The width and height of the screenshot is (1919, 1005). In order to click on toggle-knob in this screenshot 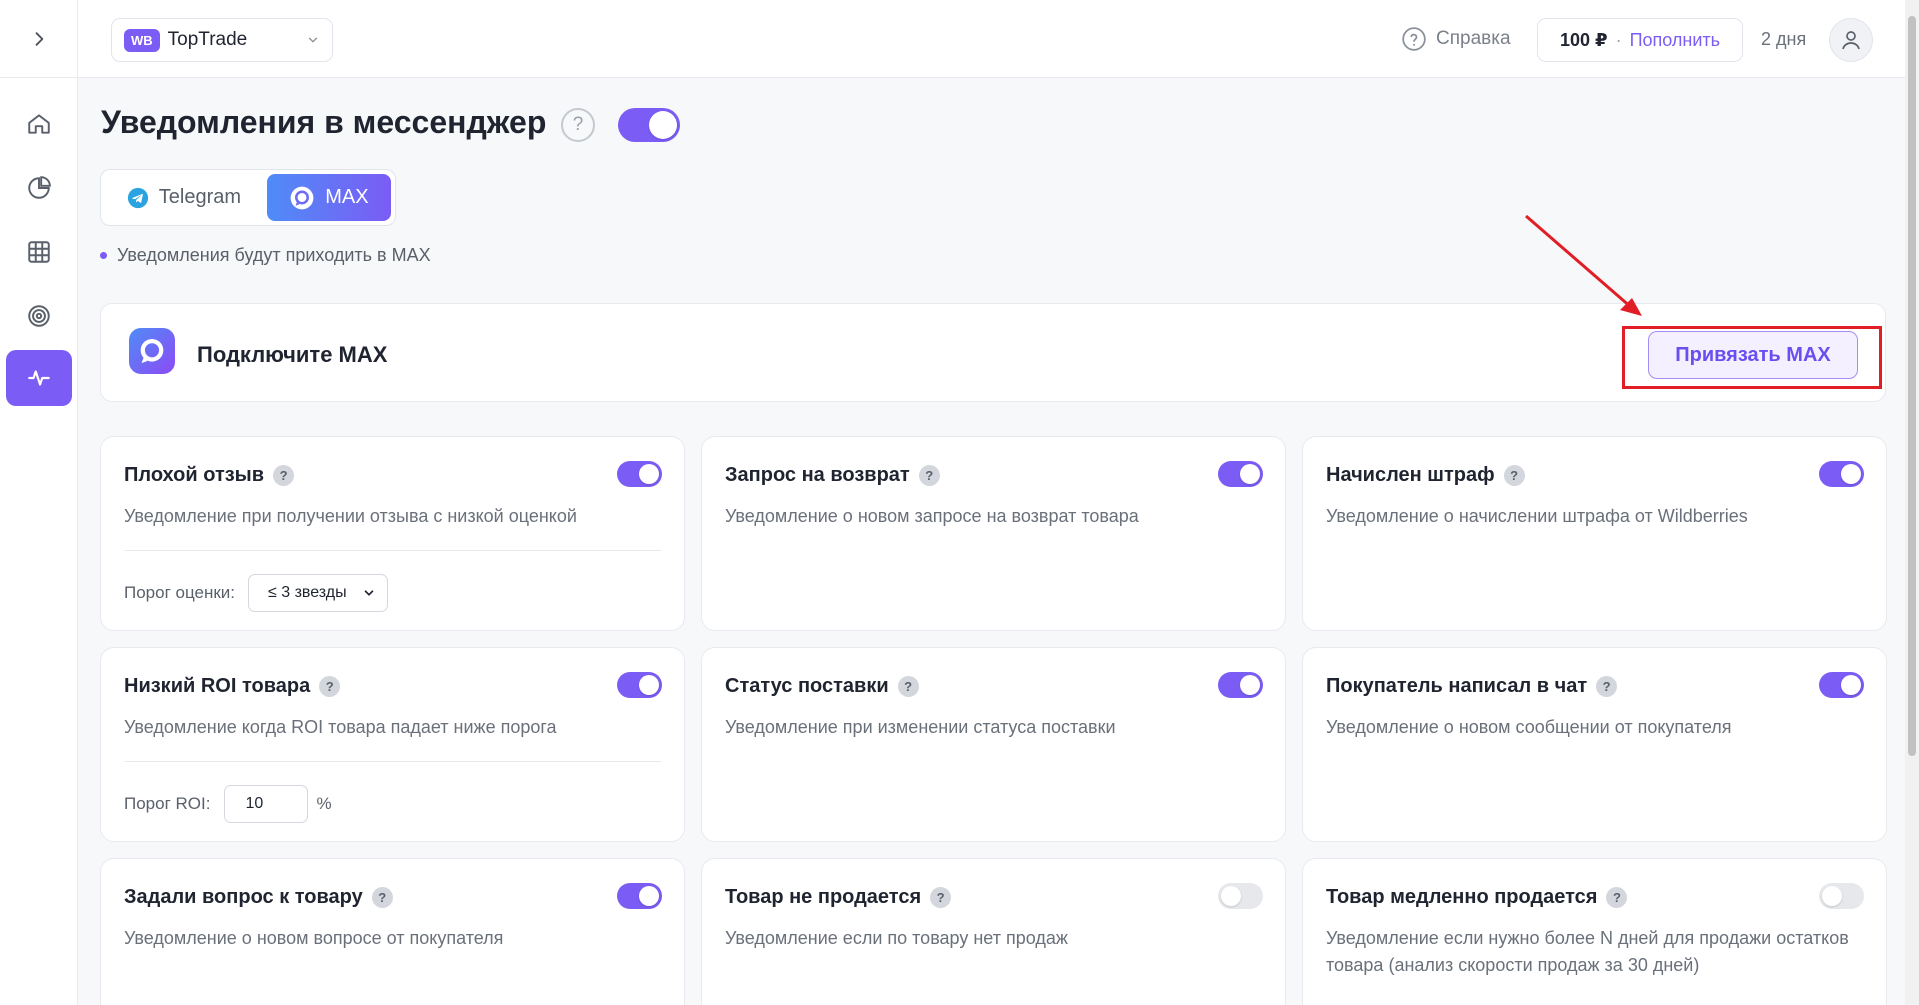, I will do `click(663, 125)`.